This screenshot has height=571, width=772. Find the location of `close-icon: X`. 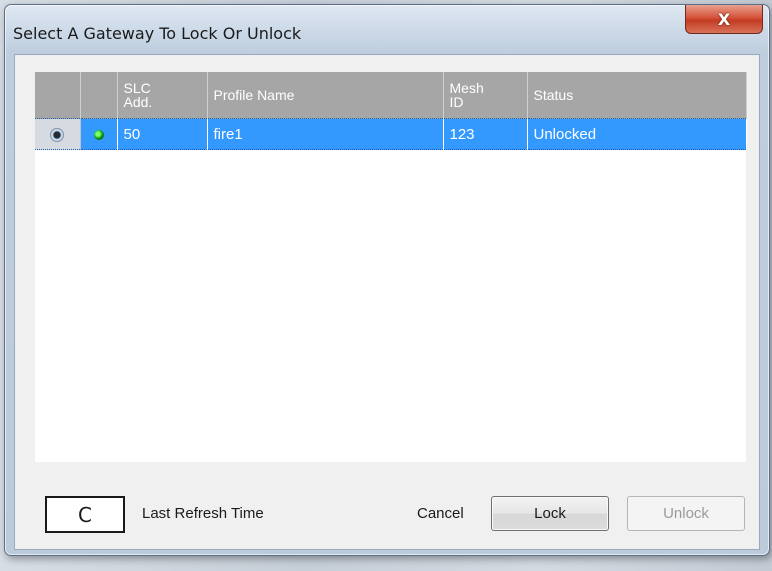

close-icon: X is located at coordinates (724, 19).